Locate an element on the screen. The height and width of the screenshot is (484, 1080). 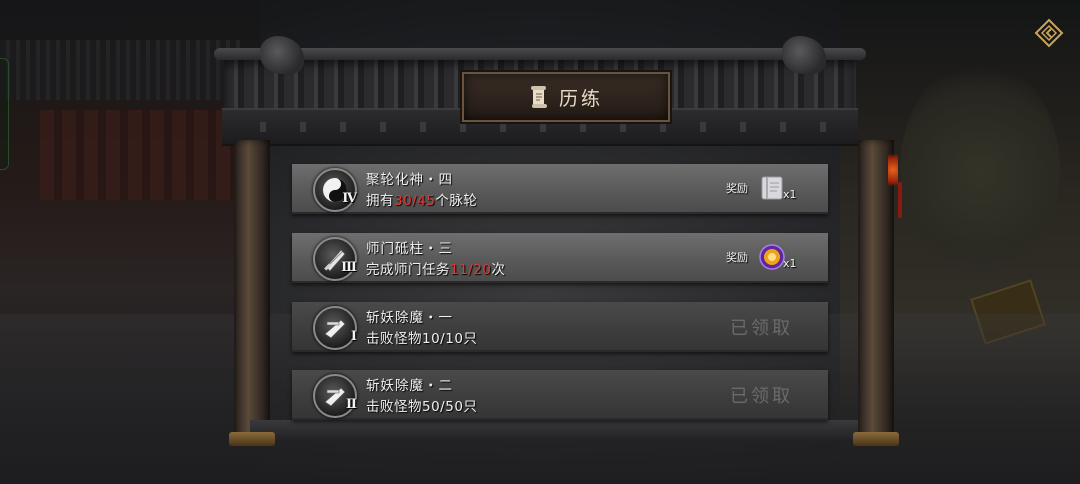
quest-description: 击败怪物50/50只 is located at coordinates (422, 407).